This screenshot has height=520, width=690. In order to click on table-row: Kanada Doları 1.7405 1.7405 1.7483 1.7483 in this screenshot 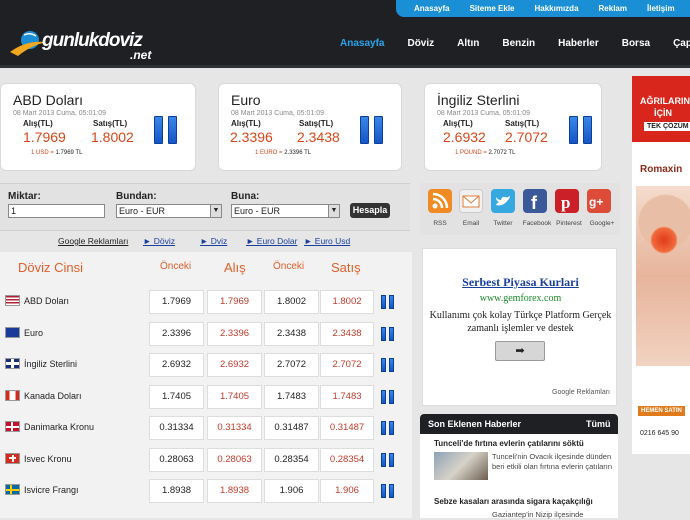, I will do `click(206, 397)`.